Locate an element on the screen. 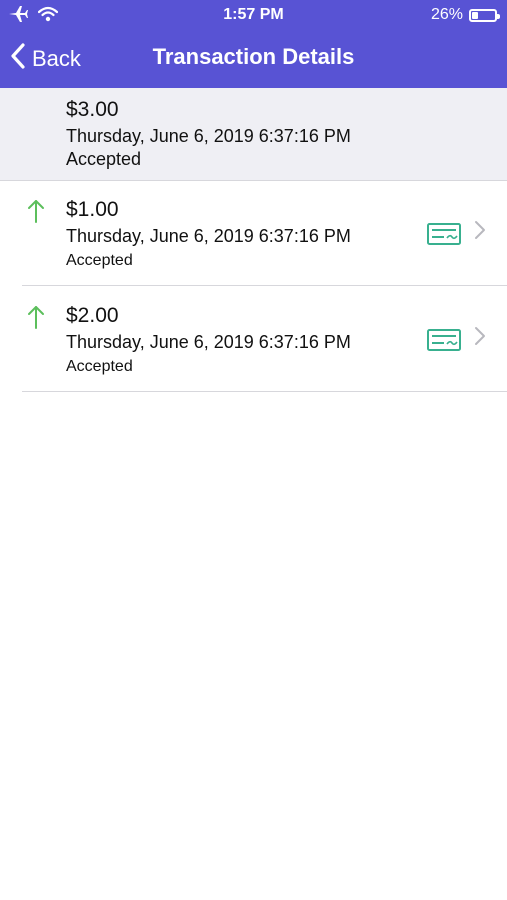 The width and height of the screenshot is (507, 900). summary-status: Accepted is located at coordinates (104, 159).